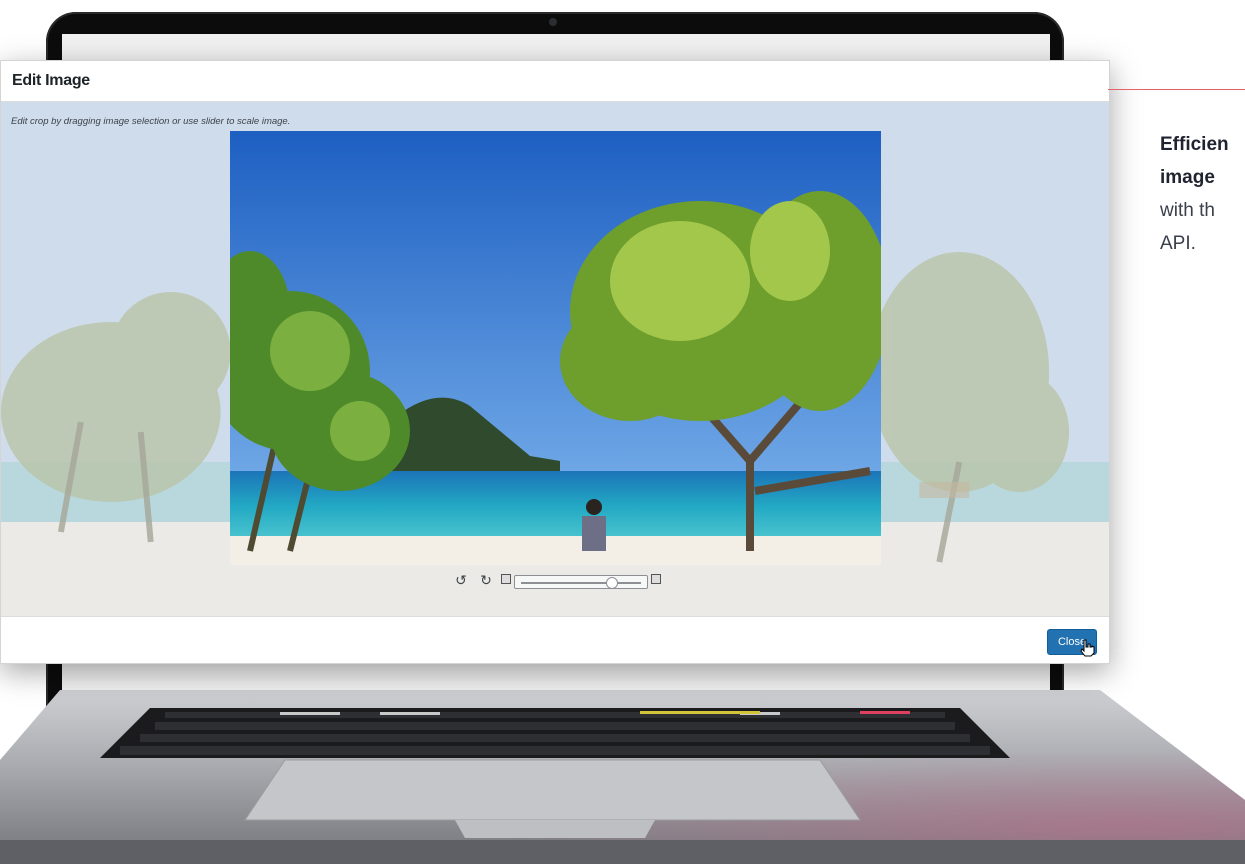  Describe the element at coordinates (1176, 89) in the screenshot. I see `accent-rule` at that location.